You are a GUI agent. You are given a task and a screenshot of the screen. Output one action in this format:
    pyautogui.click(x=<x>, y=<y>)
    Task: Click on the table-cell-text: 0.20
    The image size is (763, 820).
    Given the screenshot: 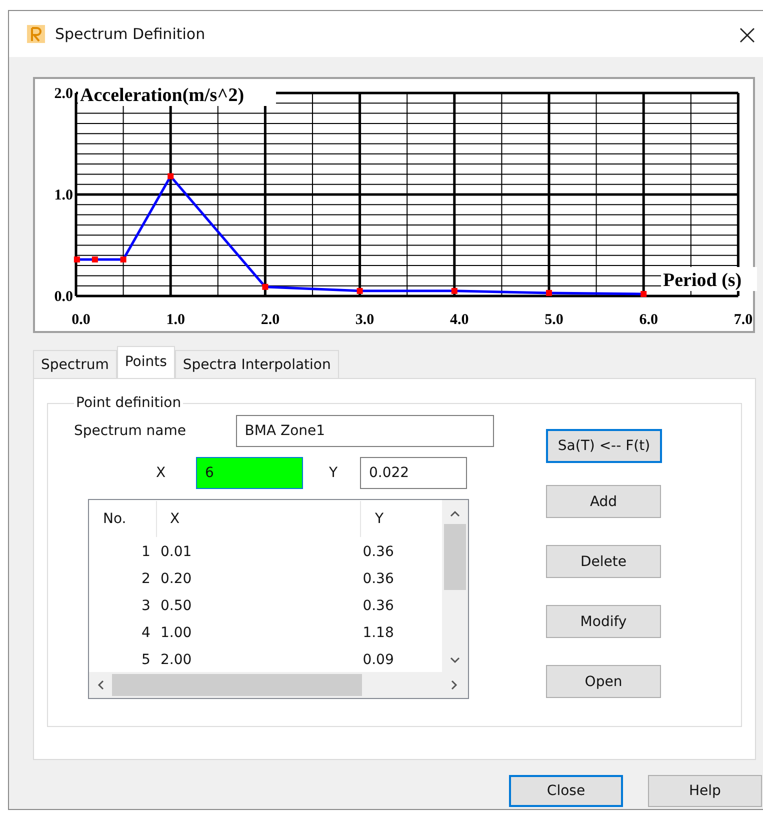 What is the action you would take?
    pyautogui.click(x=176, y=578)
    